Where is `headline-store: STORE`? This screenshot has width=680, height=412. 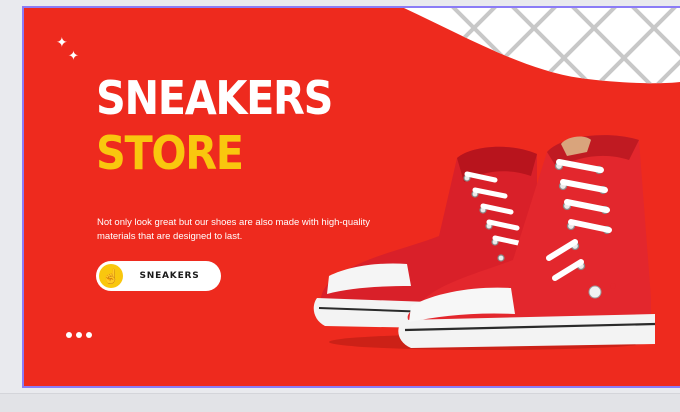
headline-store: STORE is located at coordinates (170, 153).